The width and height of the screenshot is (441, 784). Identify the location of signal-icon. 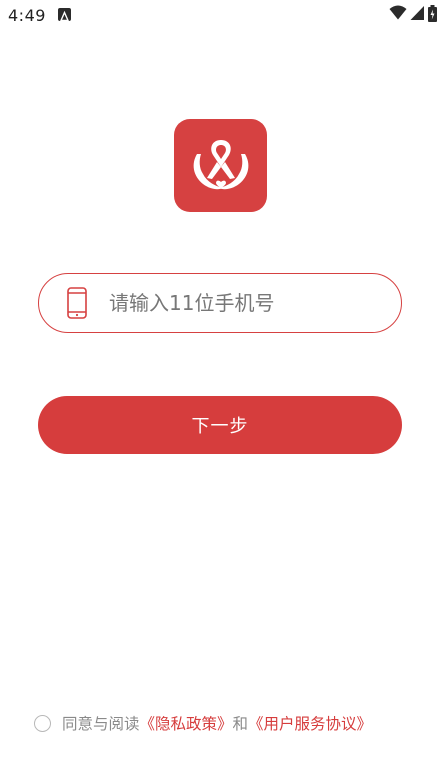
(417, 15).